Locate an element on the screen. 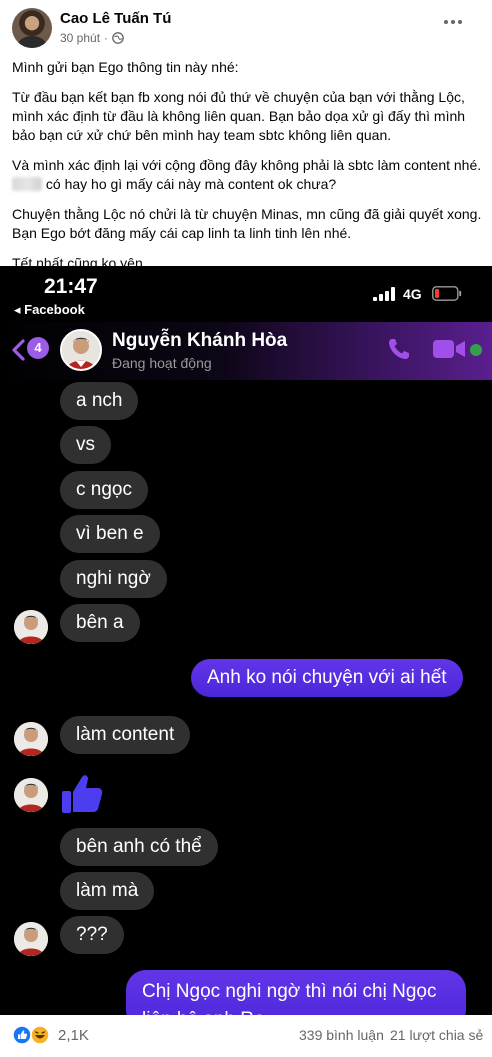  more-options-icon is located at coordinates (453, 22).